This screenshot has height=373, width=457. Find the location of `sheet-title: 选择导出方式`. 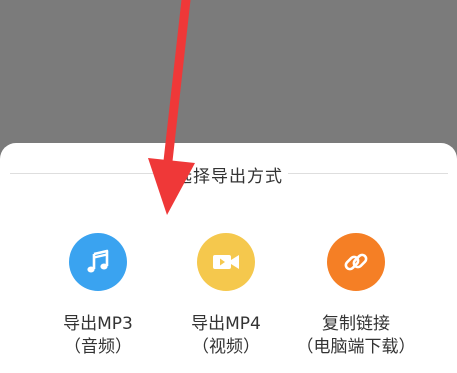

sheet-title: 选择导出方式 is located at coordinates (229, 177).